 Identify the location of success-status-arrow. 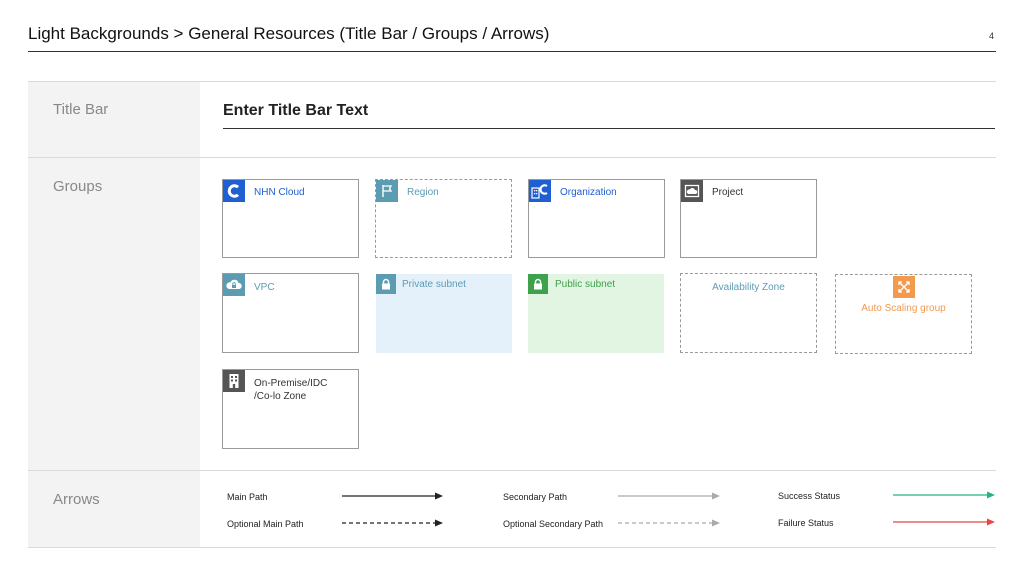
(944, 495).